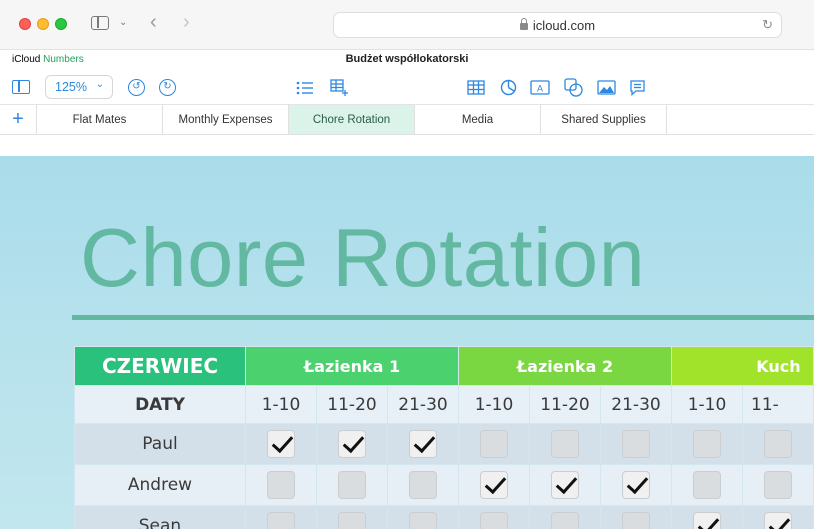 This screenshot has width=814, height=529. I want to click on tab-flat-mates: Flat Mates, so click(100, 119).